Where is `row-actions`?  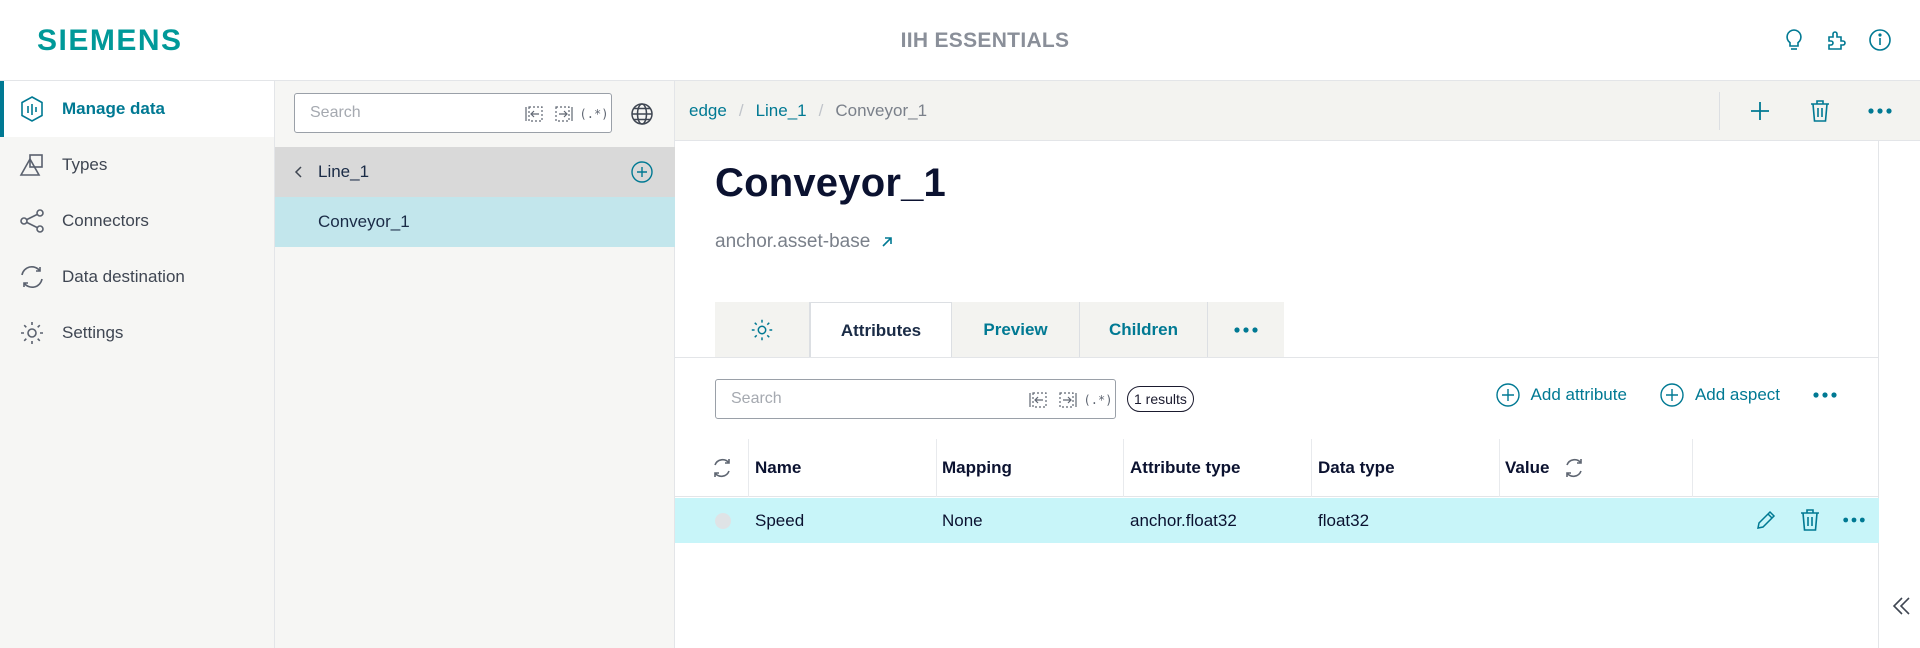 row-actions is located at coordinates (1810, 520).